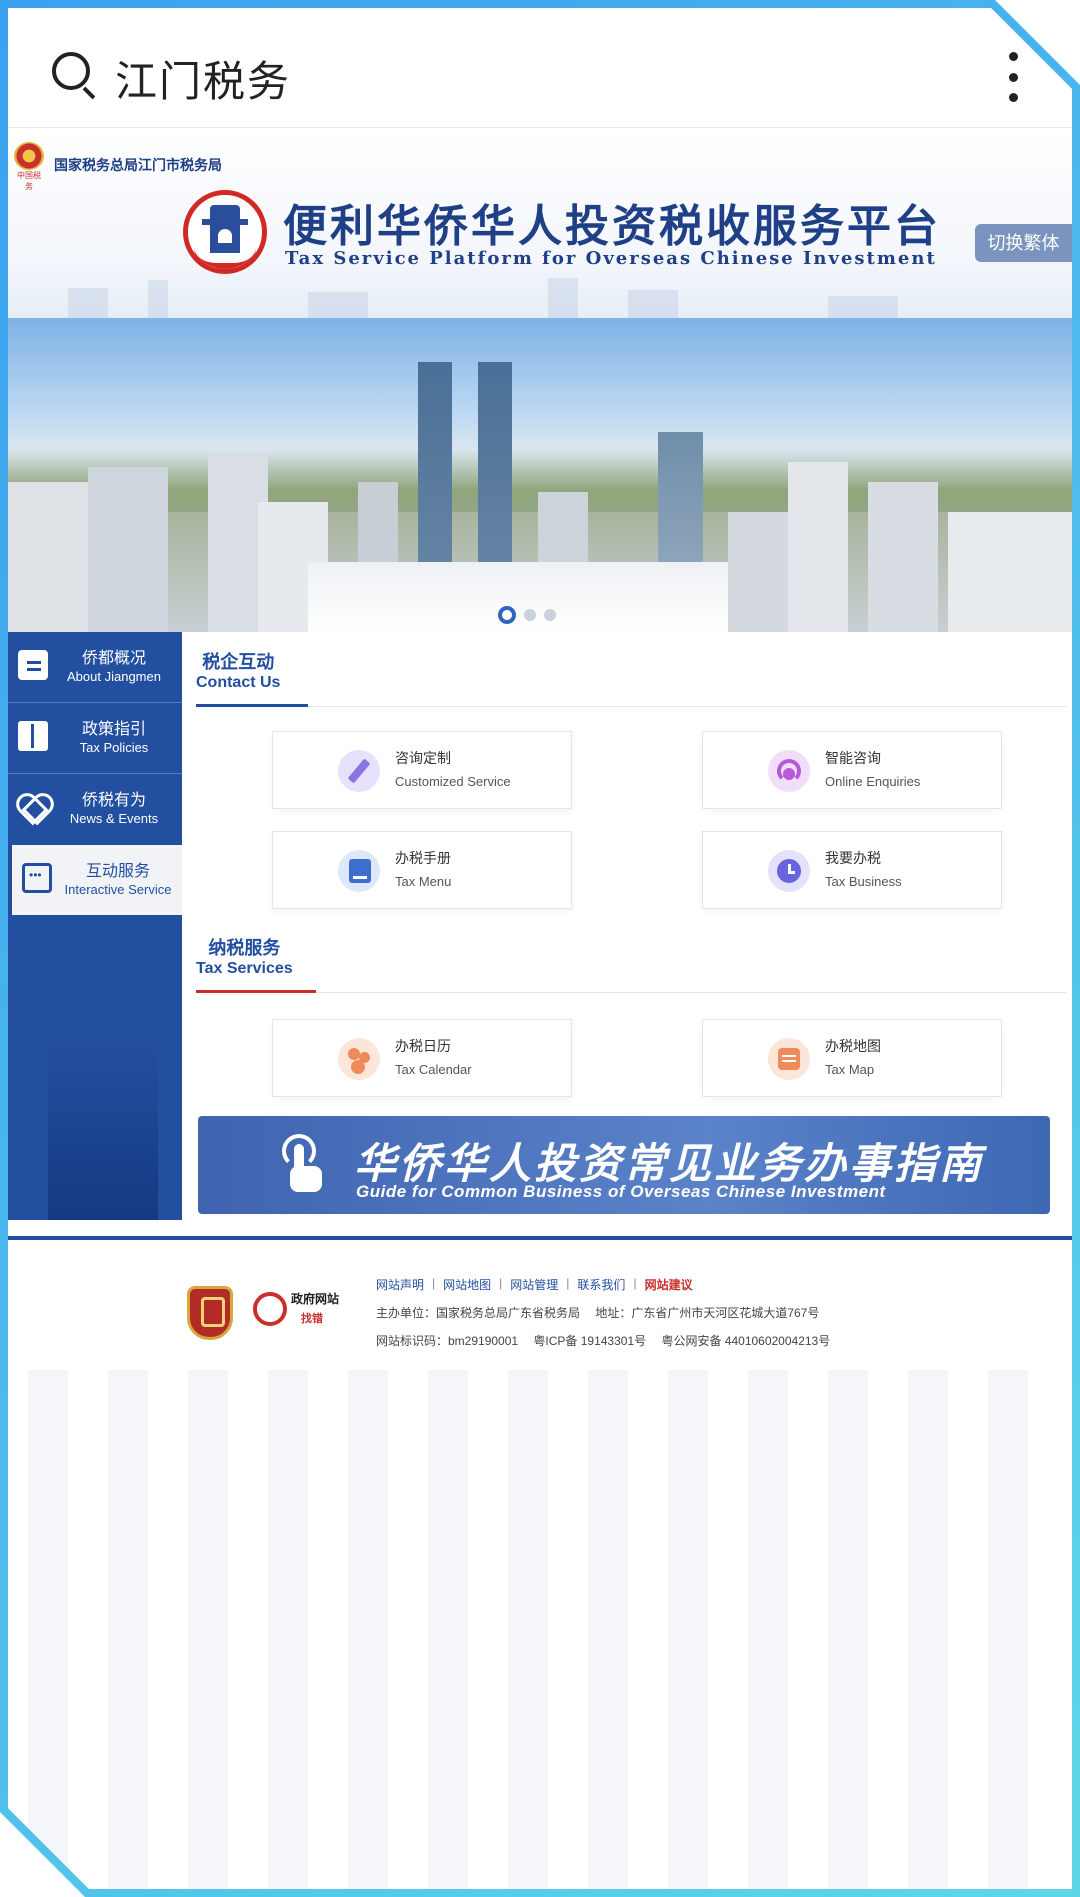 The width and height of the screenshot is (1080, 1897). I want to click on card-tax-business: 我要办税 Tax Business, so click(852, 870).